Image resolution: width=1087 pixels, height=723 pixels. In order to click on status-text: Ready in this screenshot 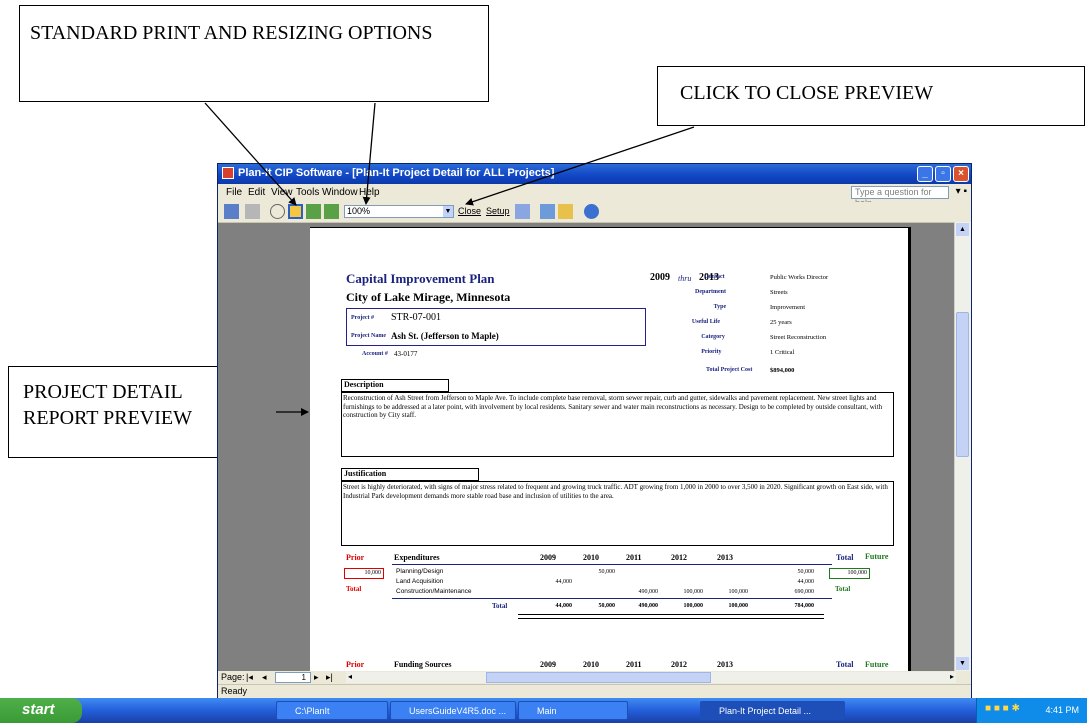, I will do `click(234, 691)`.